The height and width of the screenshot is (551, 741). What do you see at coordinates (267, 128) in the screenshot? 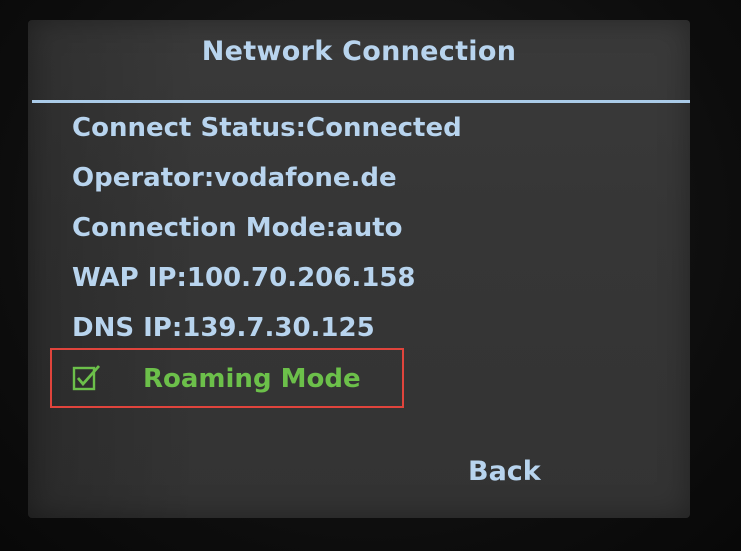
I see `connect-status-text: Connect Status:Connected` at bounding box center [267, 128].